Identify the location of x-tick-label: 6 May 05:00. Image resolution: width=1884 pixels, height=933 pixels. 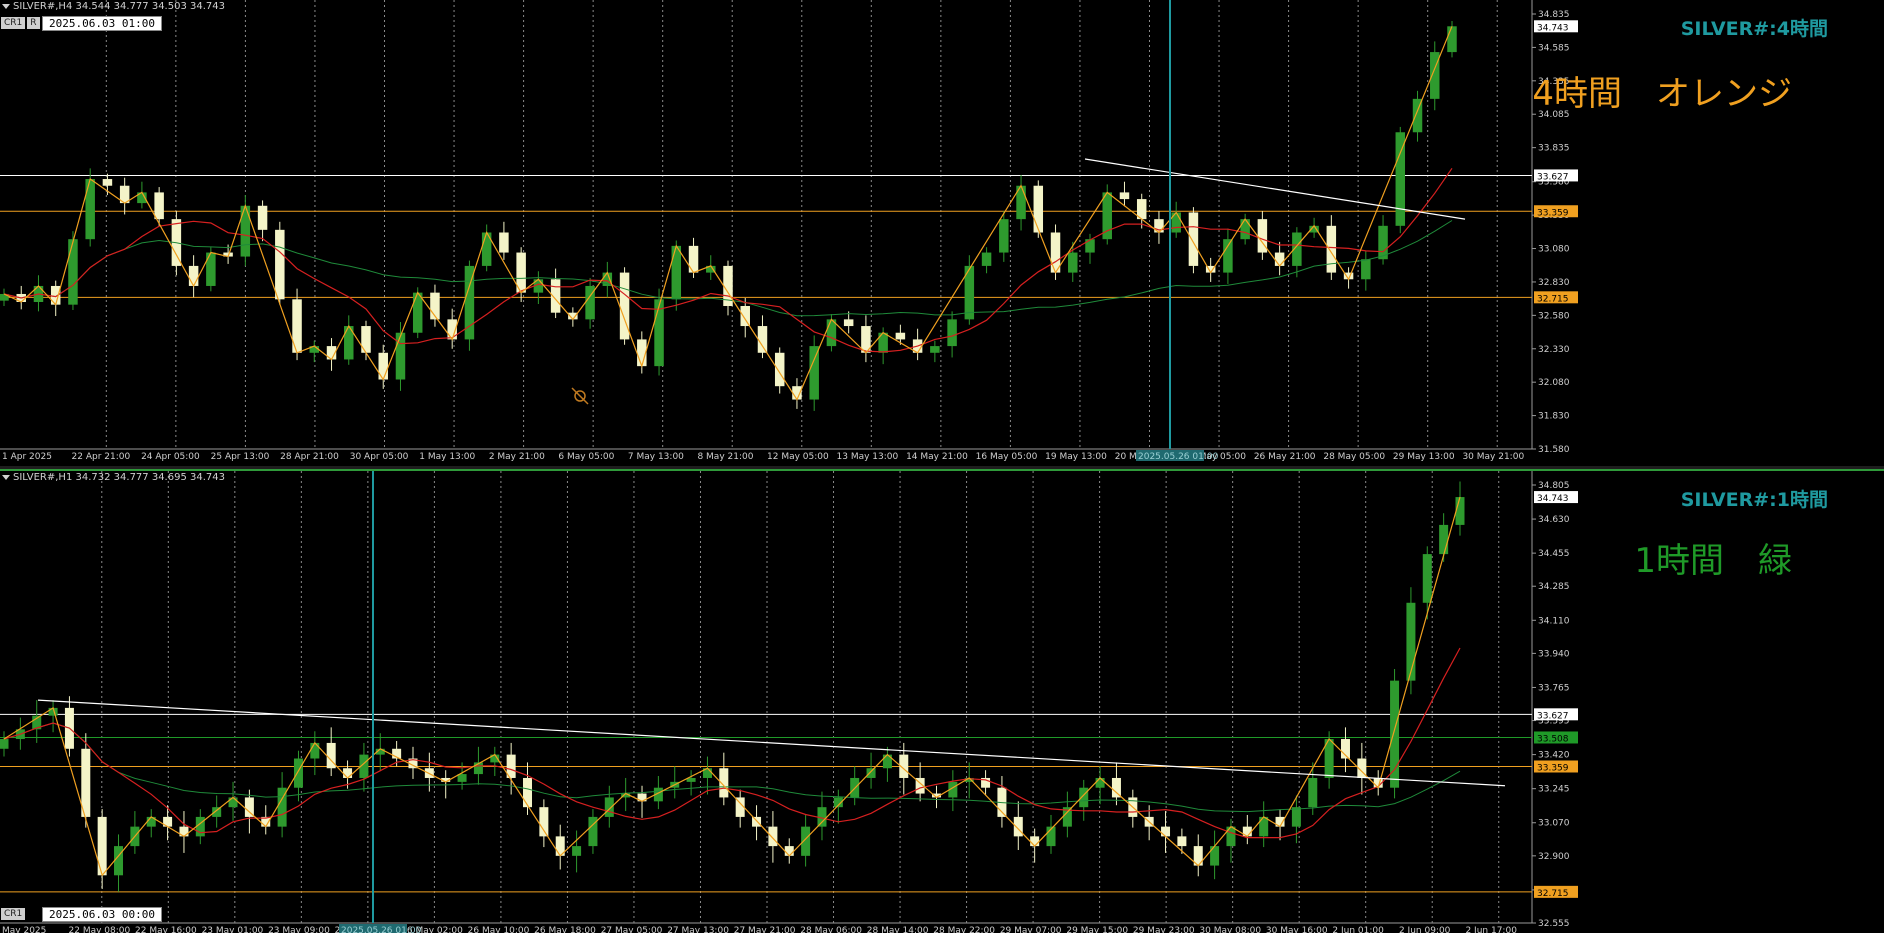
(586, 457).